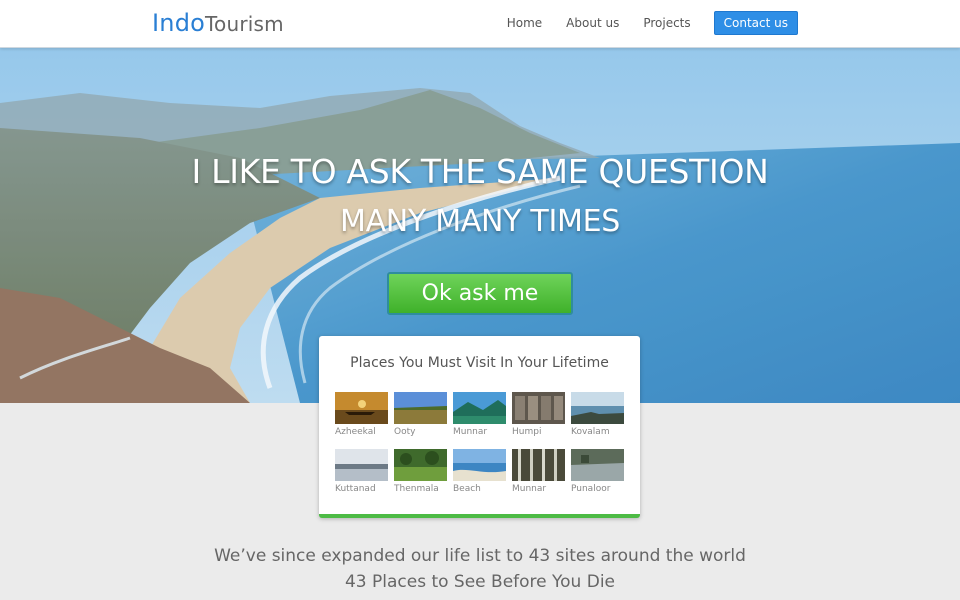 This screenshot has height=600, width=960. I want to click on punaloor-thumbnail, so click(597, 465).